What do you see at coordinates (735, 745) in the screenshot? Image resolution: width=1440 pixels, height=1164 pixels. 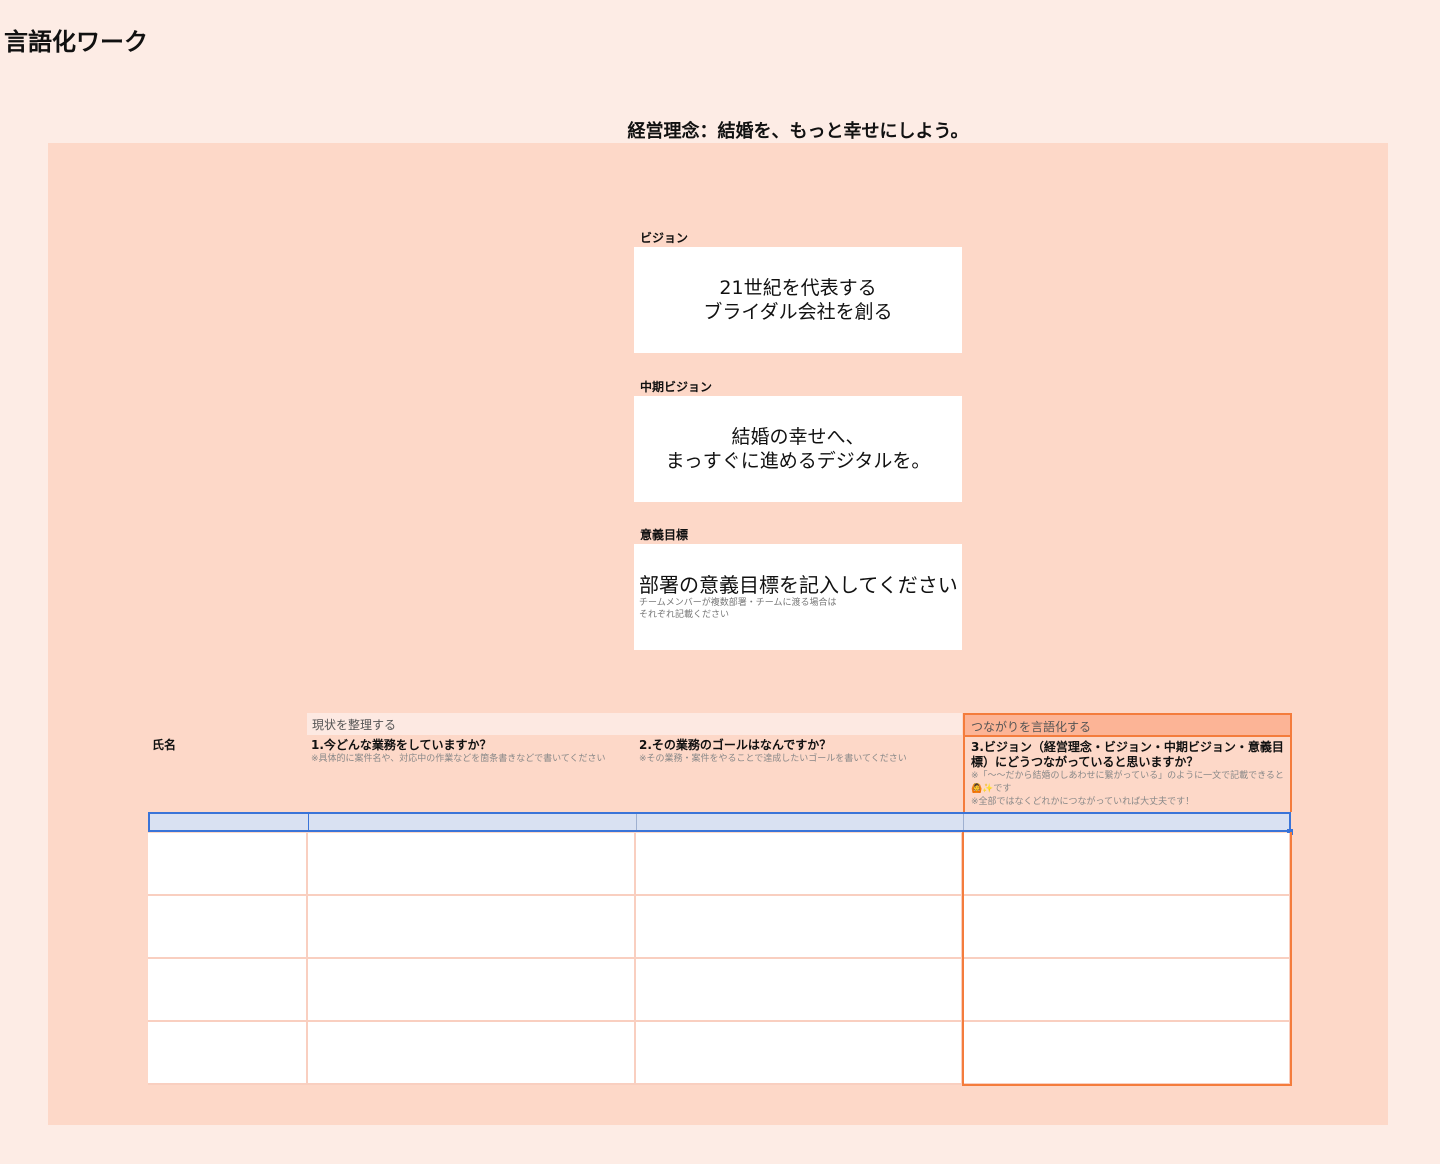 I see `q2-title: 2.その業務のゴールはなんですか？` at bounding box center [735, 745].